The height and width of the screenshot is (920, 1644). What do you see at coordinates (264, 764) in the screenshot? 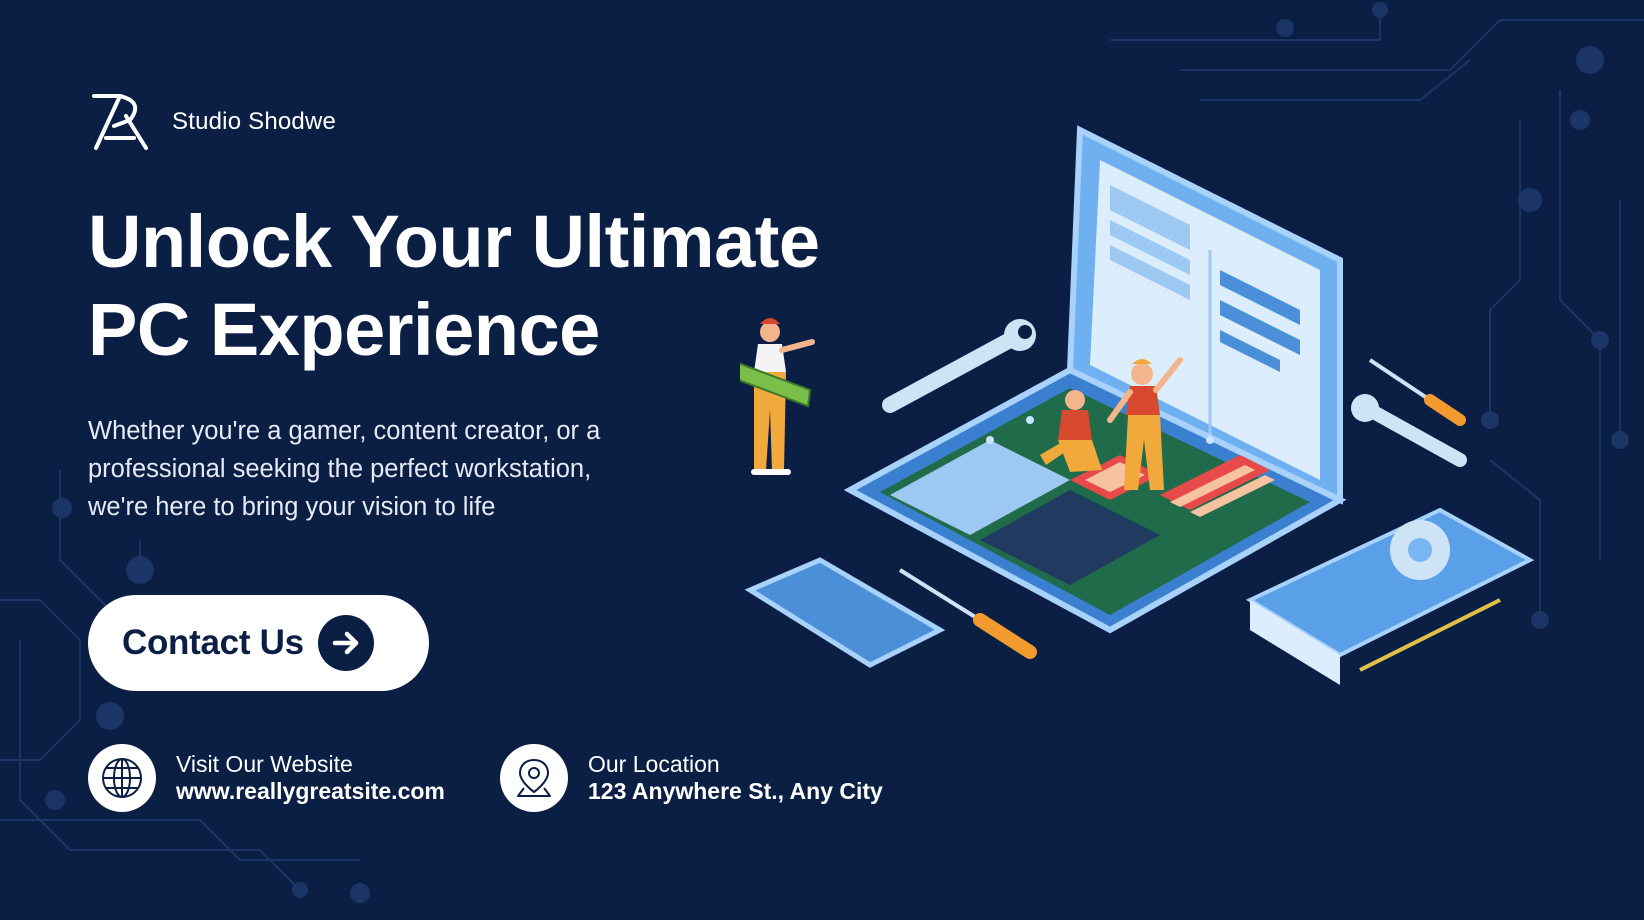
I see `website-label: Visit Our Website` at bounding box center [264, 764].